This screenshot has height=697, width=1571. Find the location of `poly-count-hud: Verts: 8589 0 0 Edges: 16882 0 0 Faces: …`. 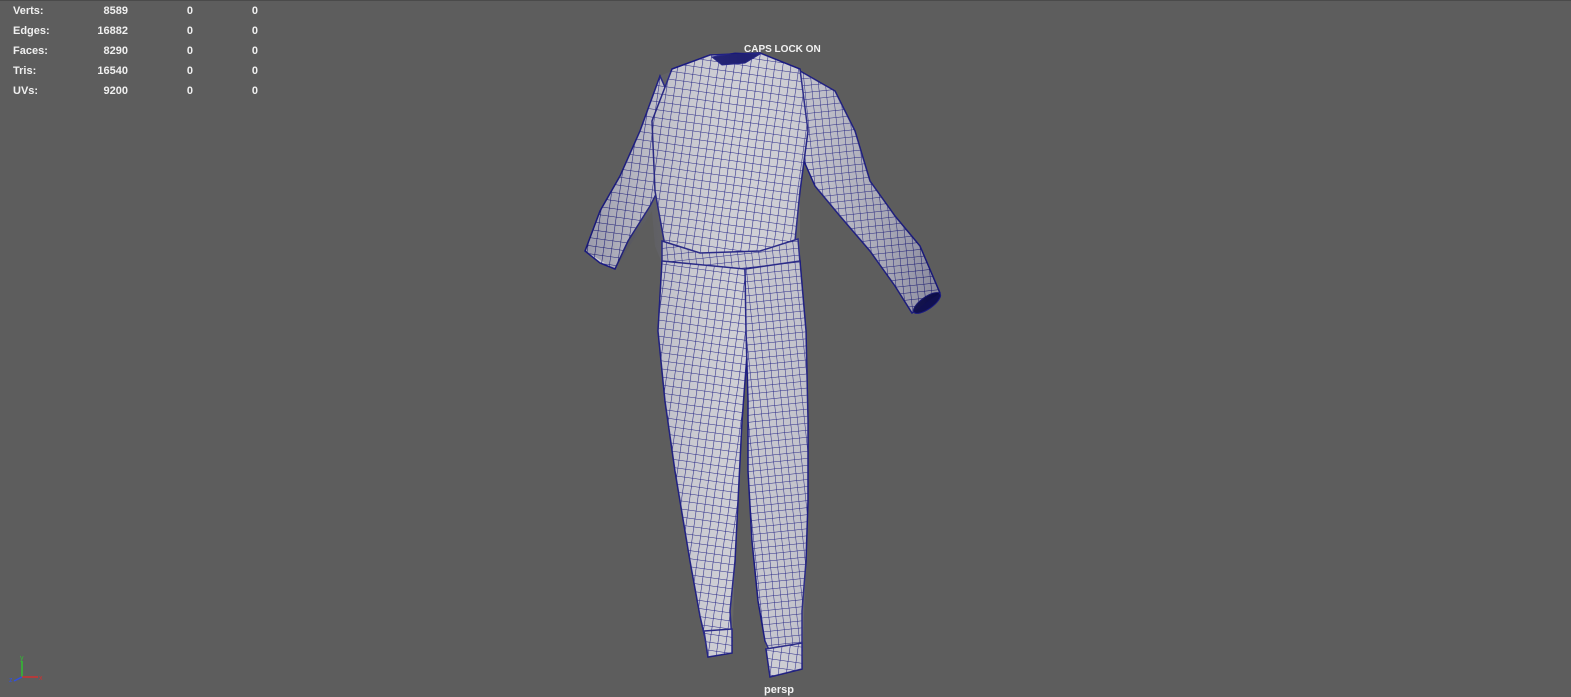

poly-count-hud: Verts: 8589 0 0 Edges: 16882 0 0 Faces: … is located at coordinates (138, 53).